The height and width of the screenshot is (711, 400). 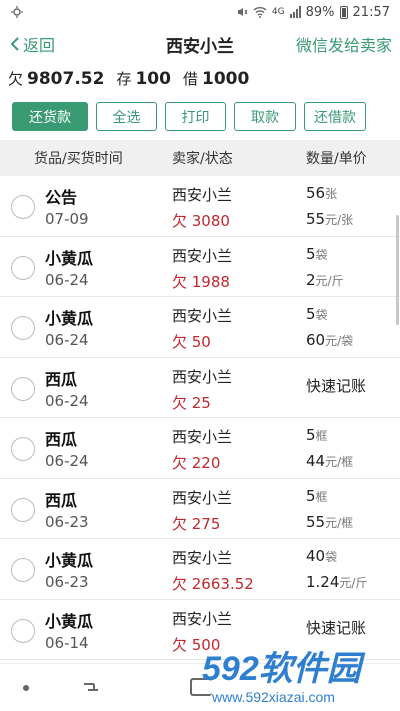 I want to click on list-item: 小黄瓜 06-23 西安小兰欠 2663.52 40袋 1.24元/斤, so click(x=200, y=569).